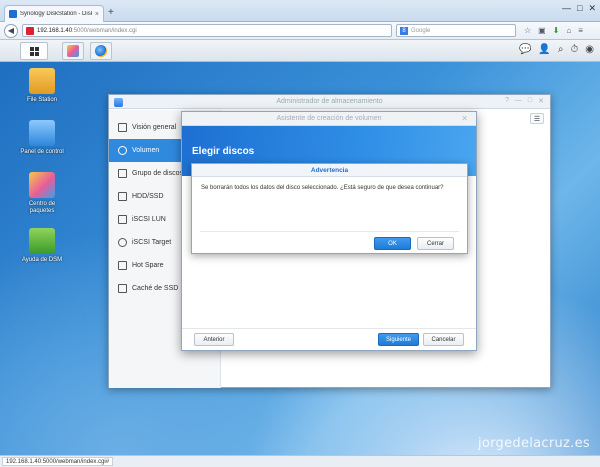  Describe the element at coordinates (592, 8) in the screenshot. I see `close-button: ✕` at that location.